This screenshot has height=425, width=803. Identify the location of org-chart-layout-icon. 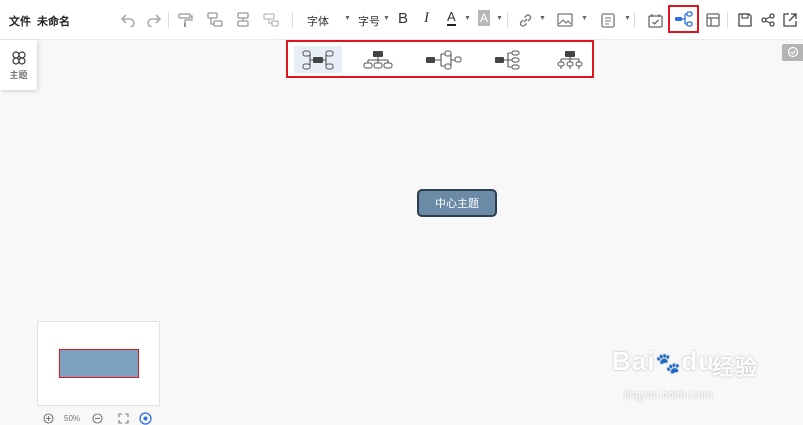
(378, 59).